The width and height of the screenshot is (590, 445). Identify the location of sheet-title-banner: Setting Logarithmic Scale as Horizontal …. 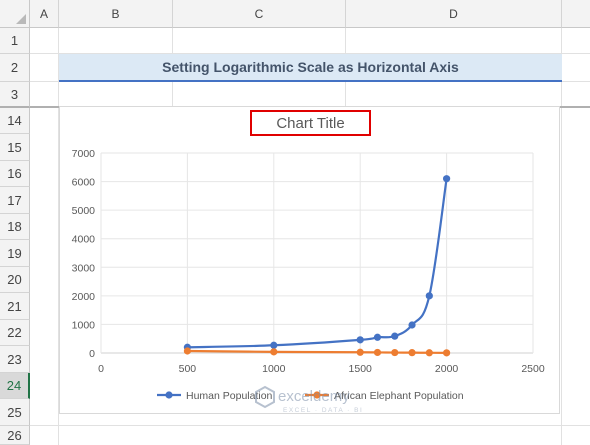
(310, 68).